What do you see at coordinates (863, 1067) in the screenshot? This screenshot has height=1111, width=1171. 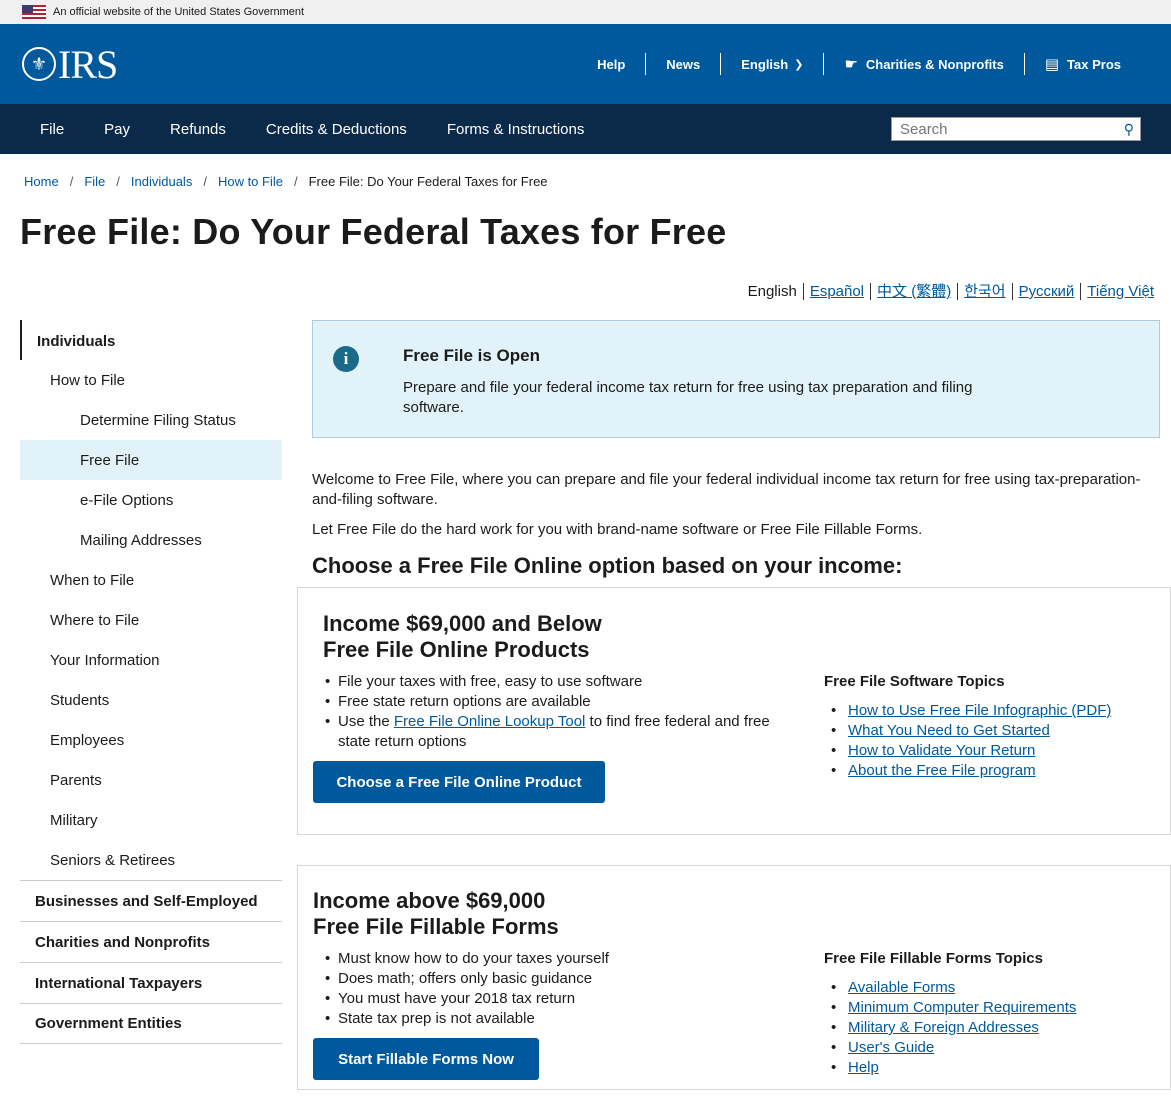 I see `topic-link: Help` at bounding box center [863, 1067].